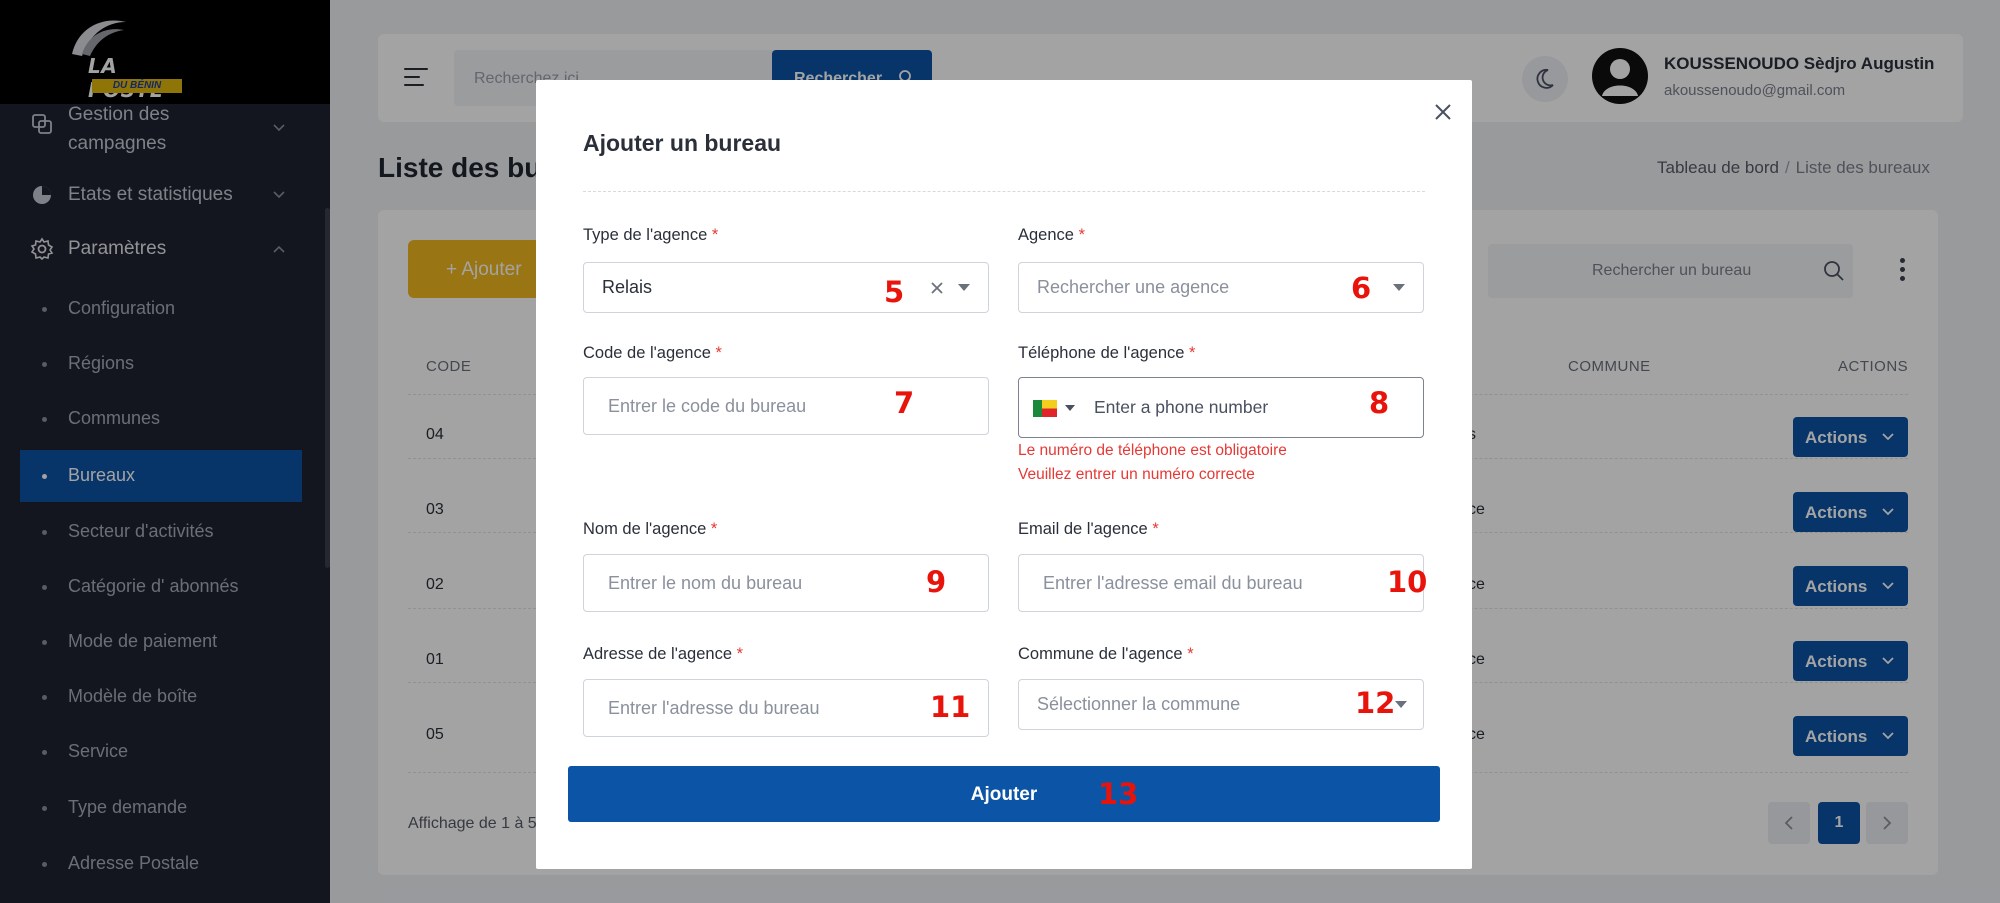  What do you see at coordinates (786, 708) in the screenshot?
I see `adresse-agence-input: Entrer l'adresse du bureau 11` at bounding box center [786, 708].